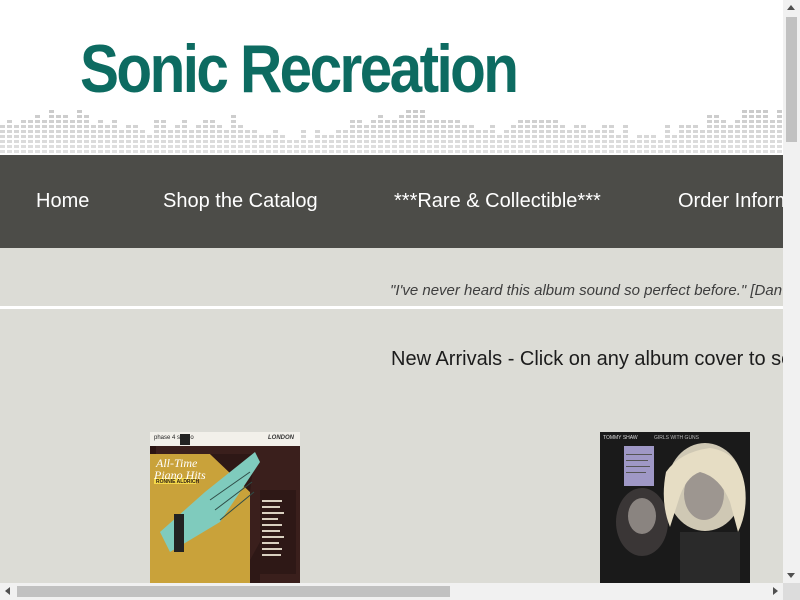 The image size is (800, 600). What do you see at coordinates (497, 201) in the screenshot?
I see `nav-item-rare-collectible: ***Rare & Collectible***` at bounding box center [497, 201].